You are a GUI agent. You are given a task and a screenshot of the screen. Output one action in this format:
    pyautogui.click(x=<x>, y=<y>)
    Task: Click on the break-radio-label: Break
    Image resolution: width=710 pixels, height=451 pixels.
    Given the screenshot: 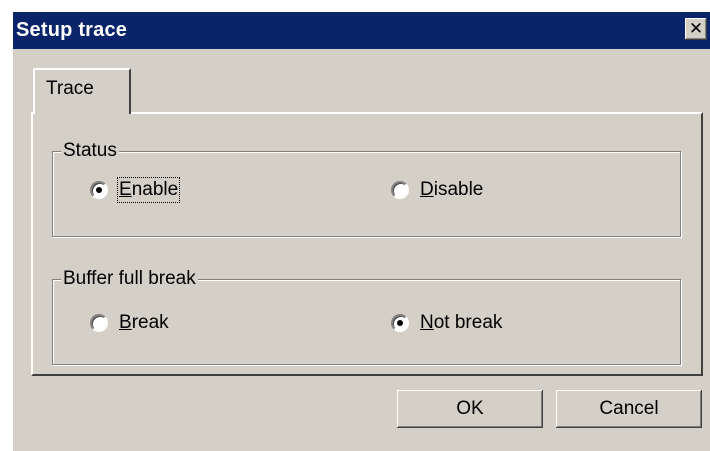 What is the action you would take?
    pyautogui.click(x=144, y=323)
    